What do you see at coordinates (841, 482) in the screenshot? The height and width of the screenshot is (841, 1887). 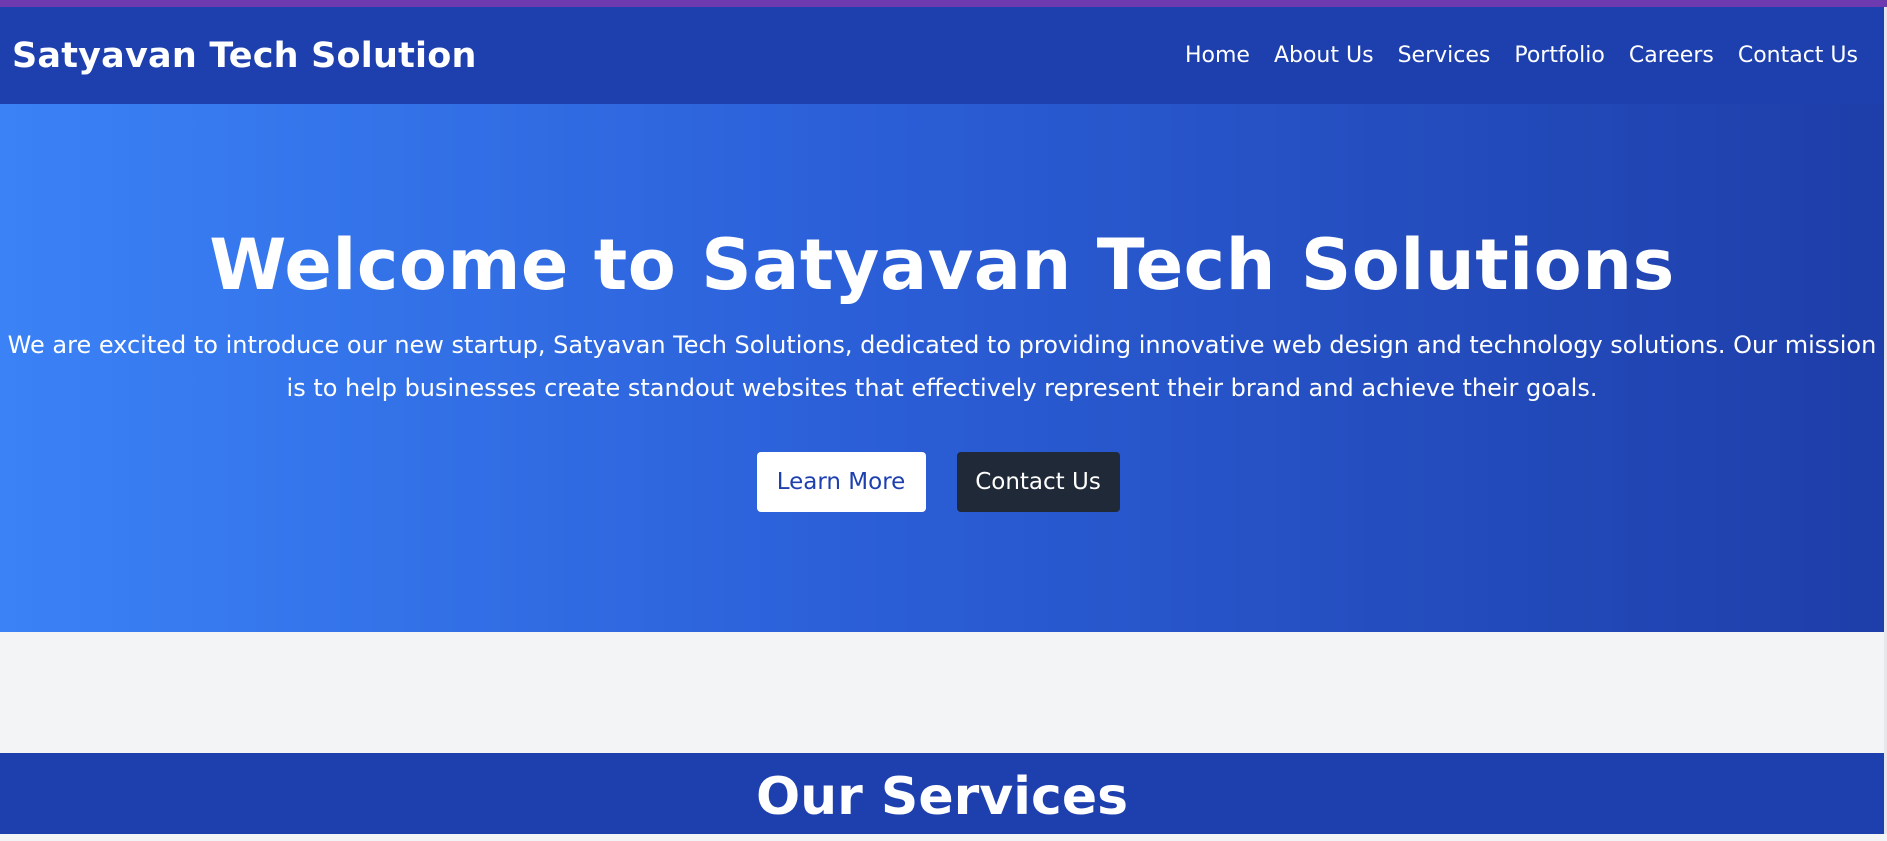 I see `learn-more-button: Learn More` at bounding box center [841, 482].